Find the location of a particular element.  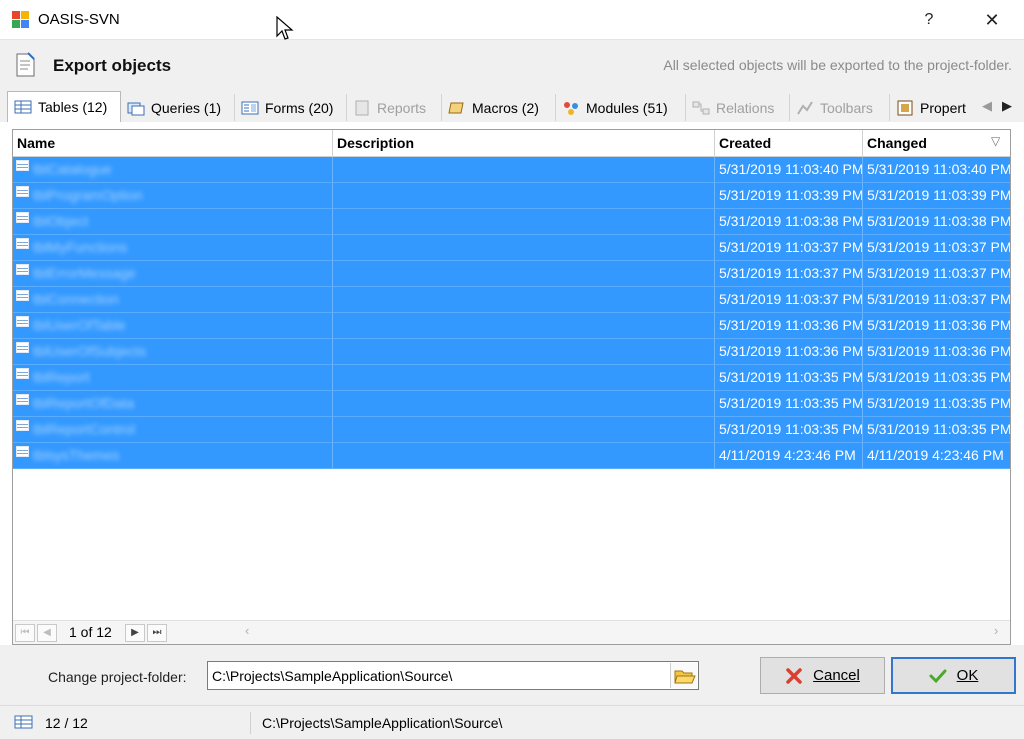

status-divider is located at coordinates (250, 723).